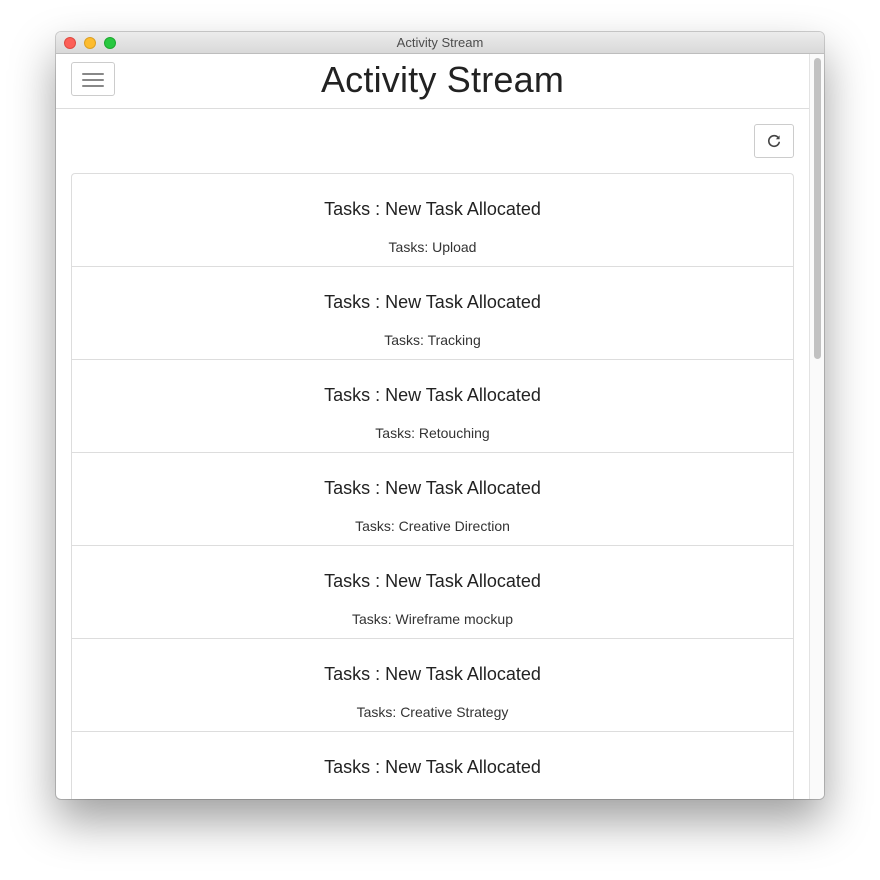 The height and width of the screenshot is (880, 880). I want to click on app-header: Activity Stream, so click(432, 81).